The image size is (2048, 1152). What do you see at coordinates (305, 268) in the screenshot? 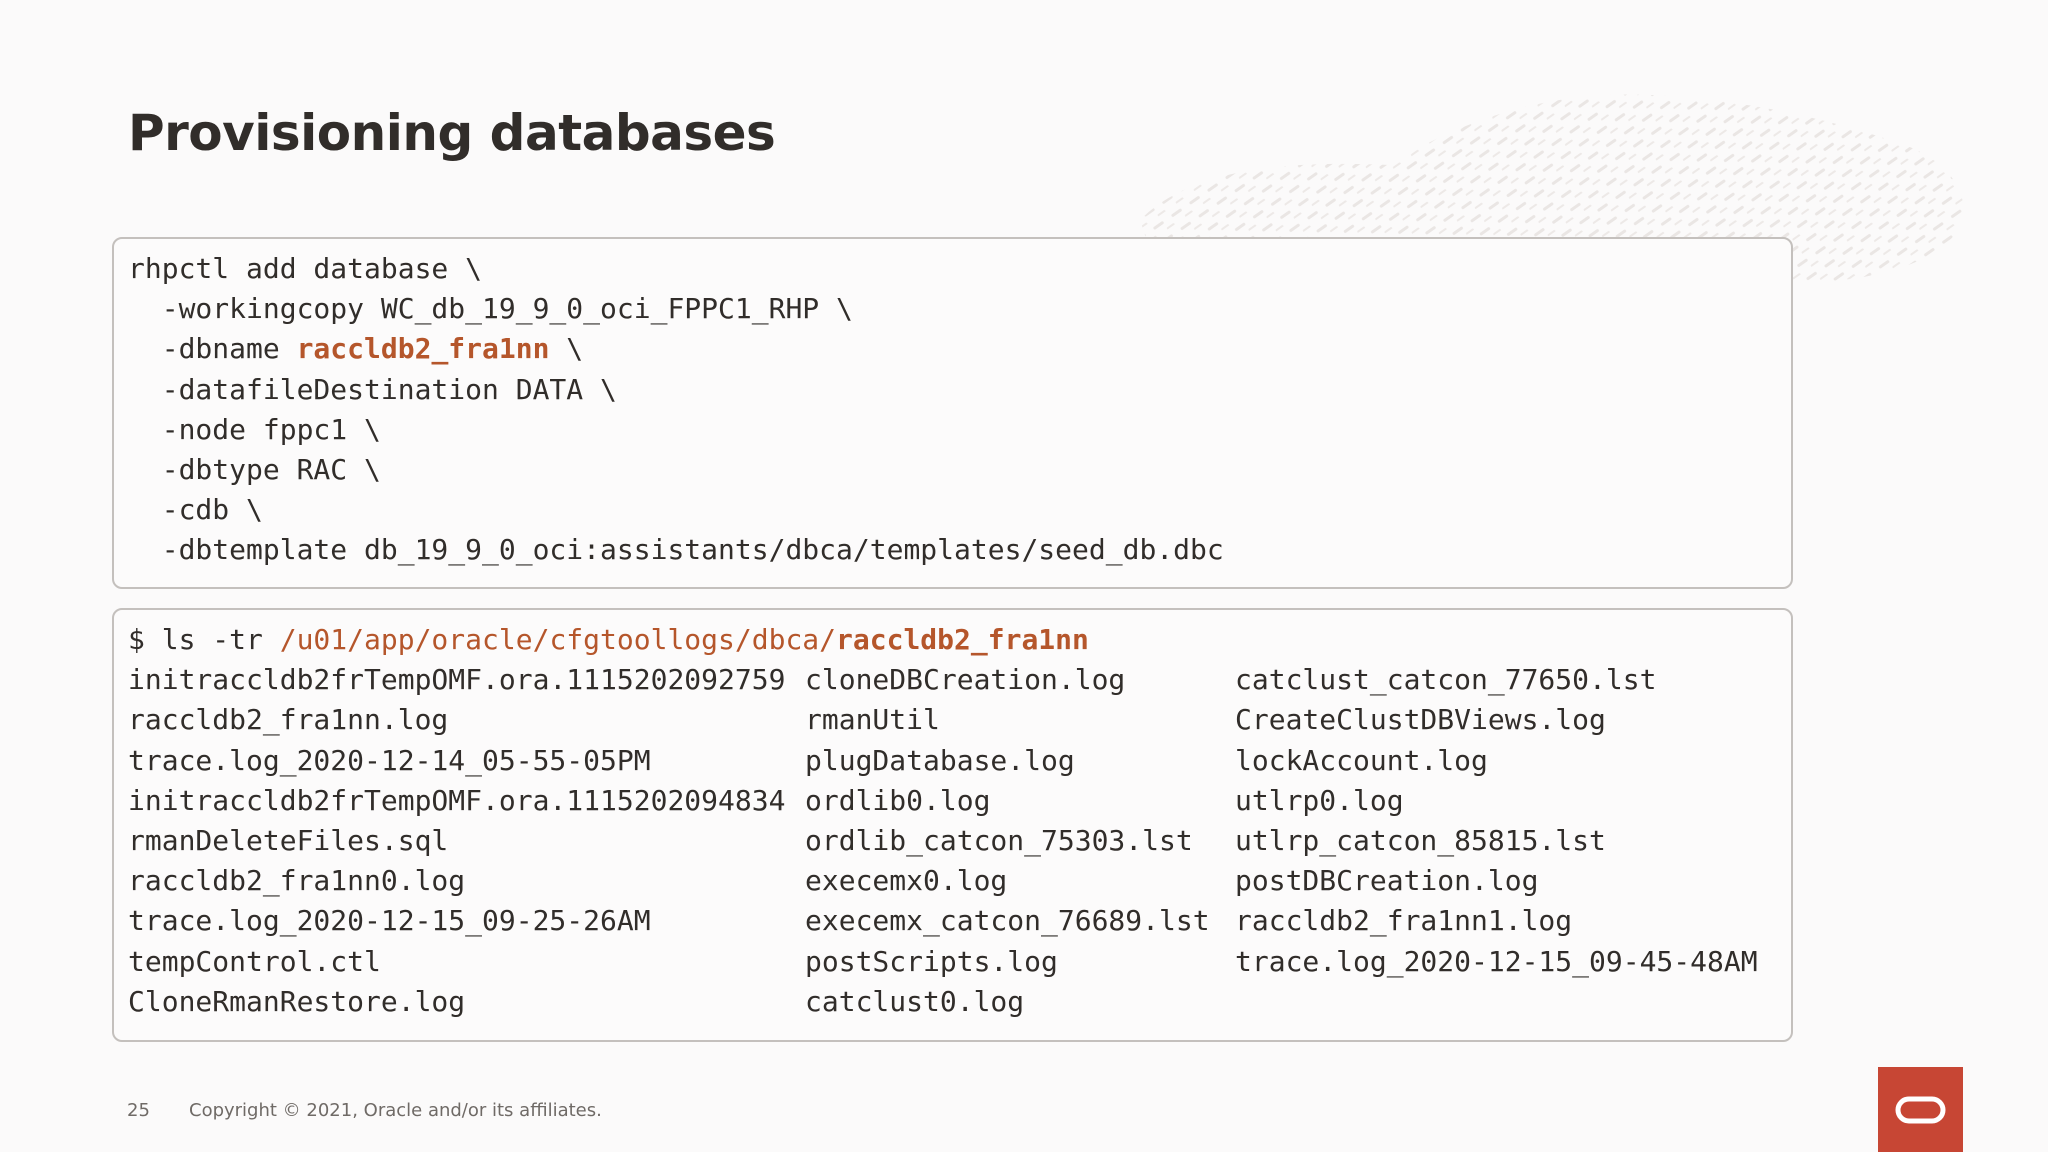
I see `code-line: rhpctl add database \` at bounding box center [305, 268].